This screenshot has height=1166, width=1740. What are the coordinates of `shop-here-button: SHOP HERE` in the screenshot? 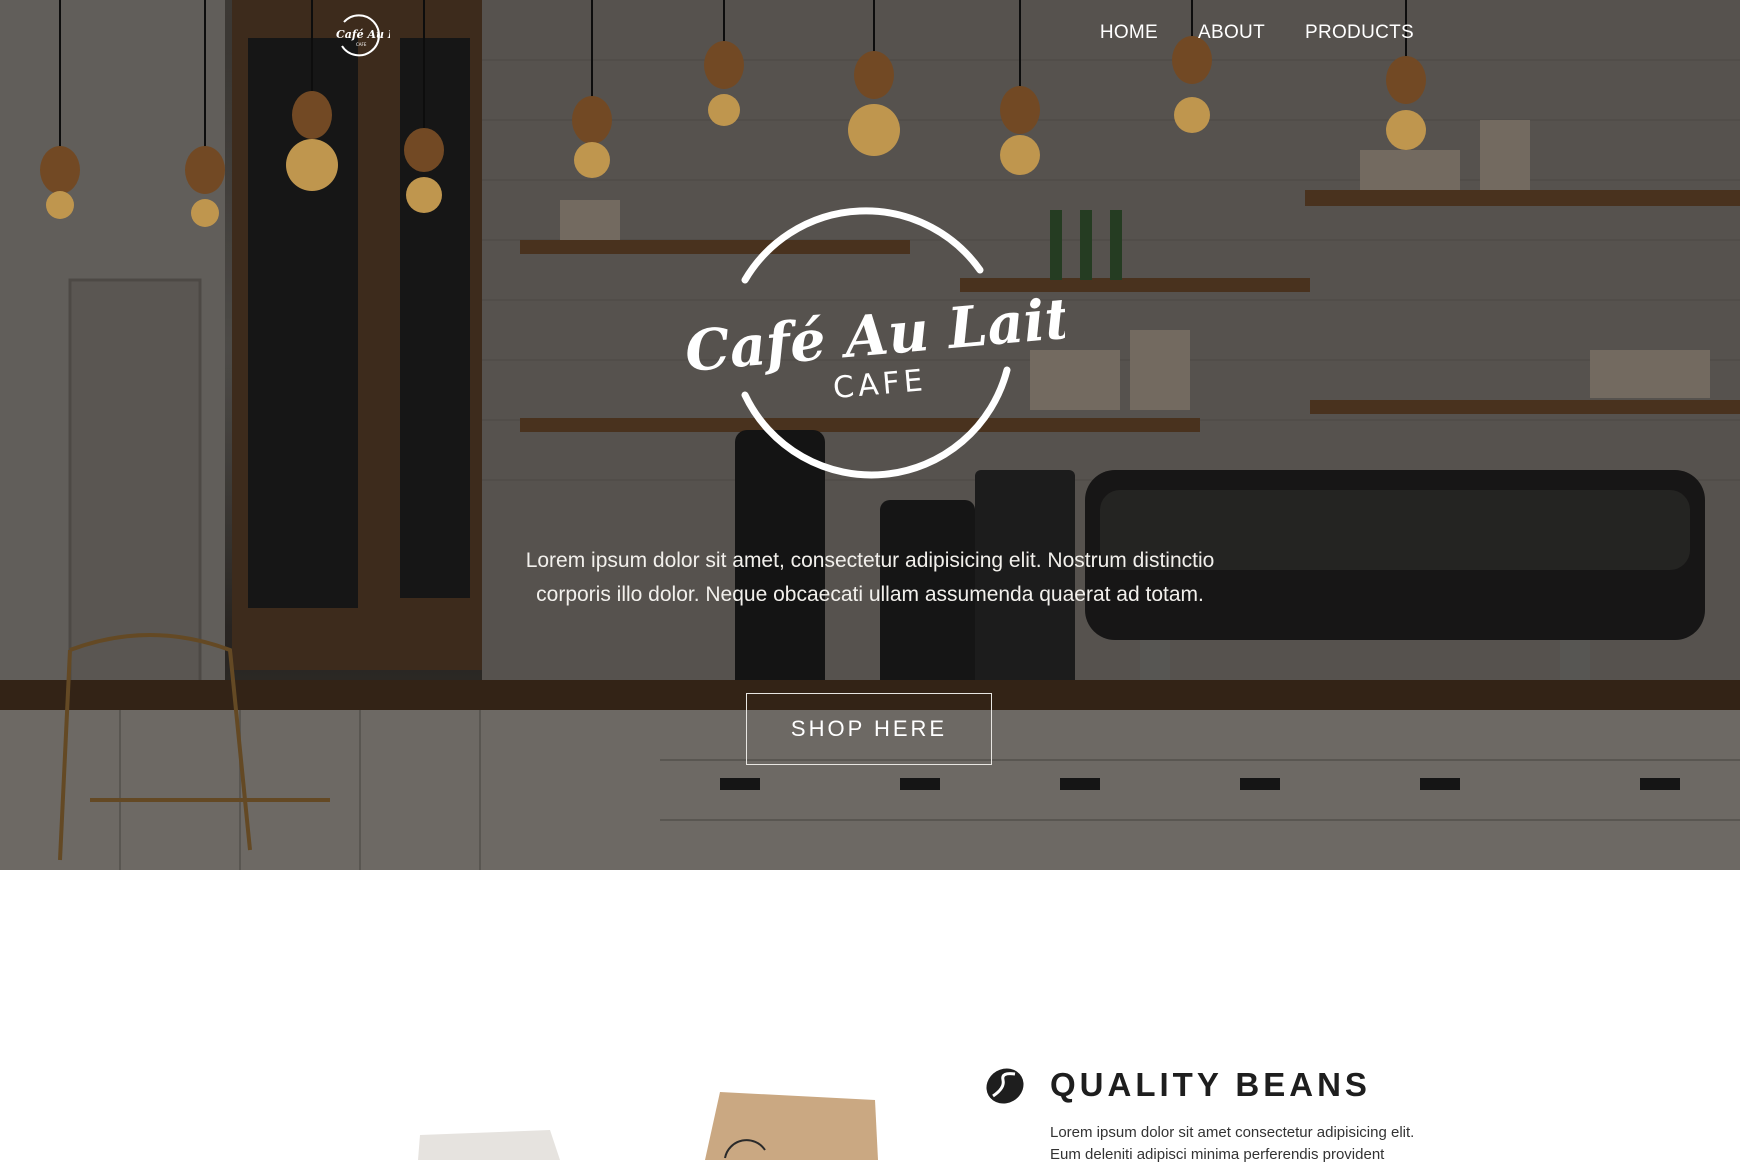 It's located at (869, 729).